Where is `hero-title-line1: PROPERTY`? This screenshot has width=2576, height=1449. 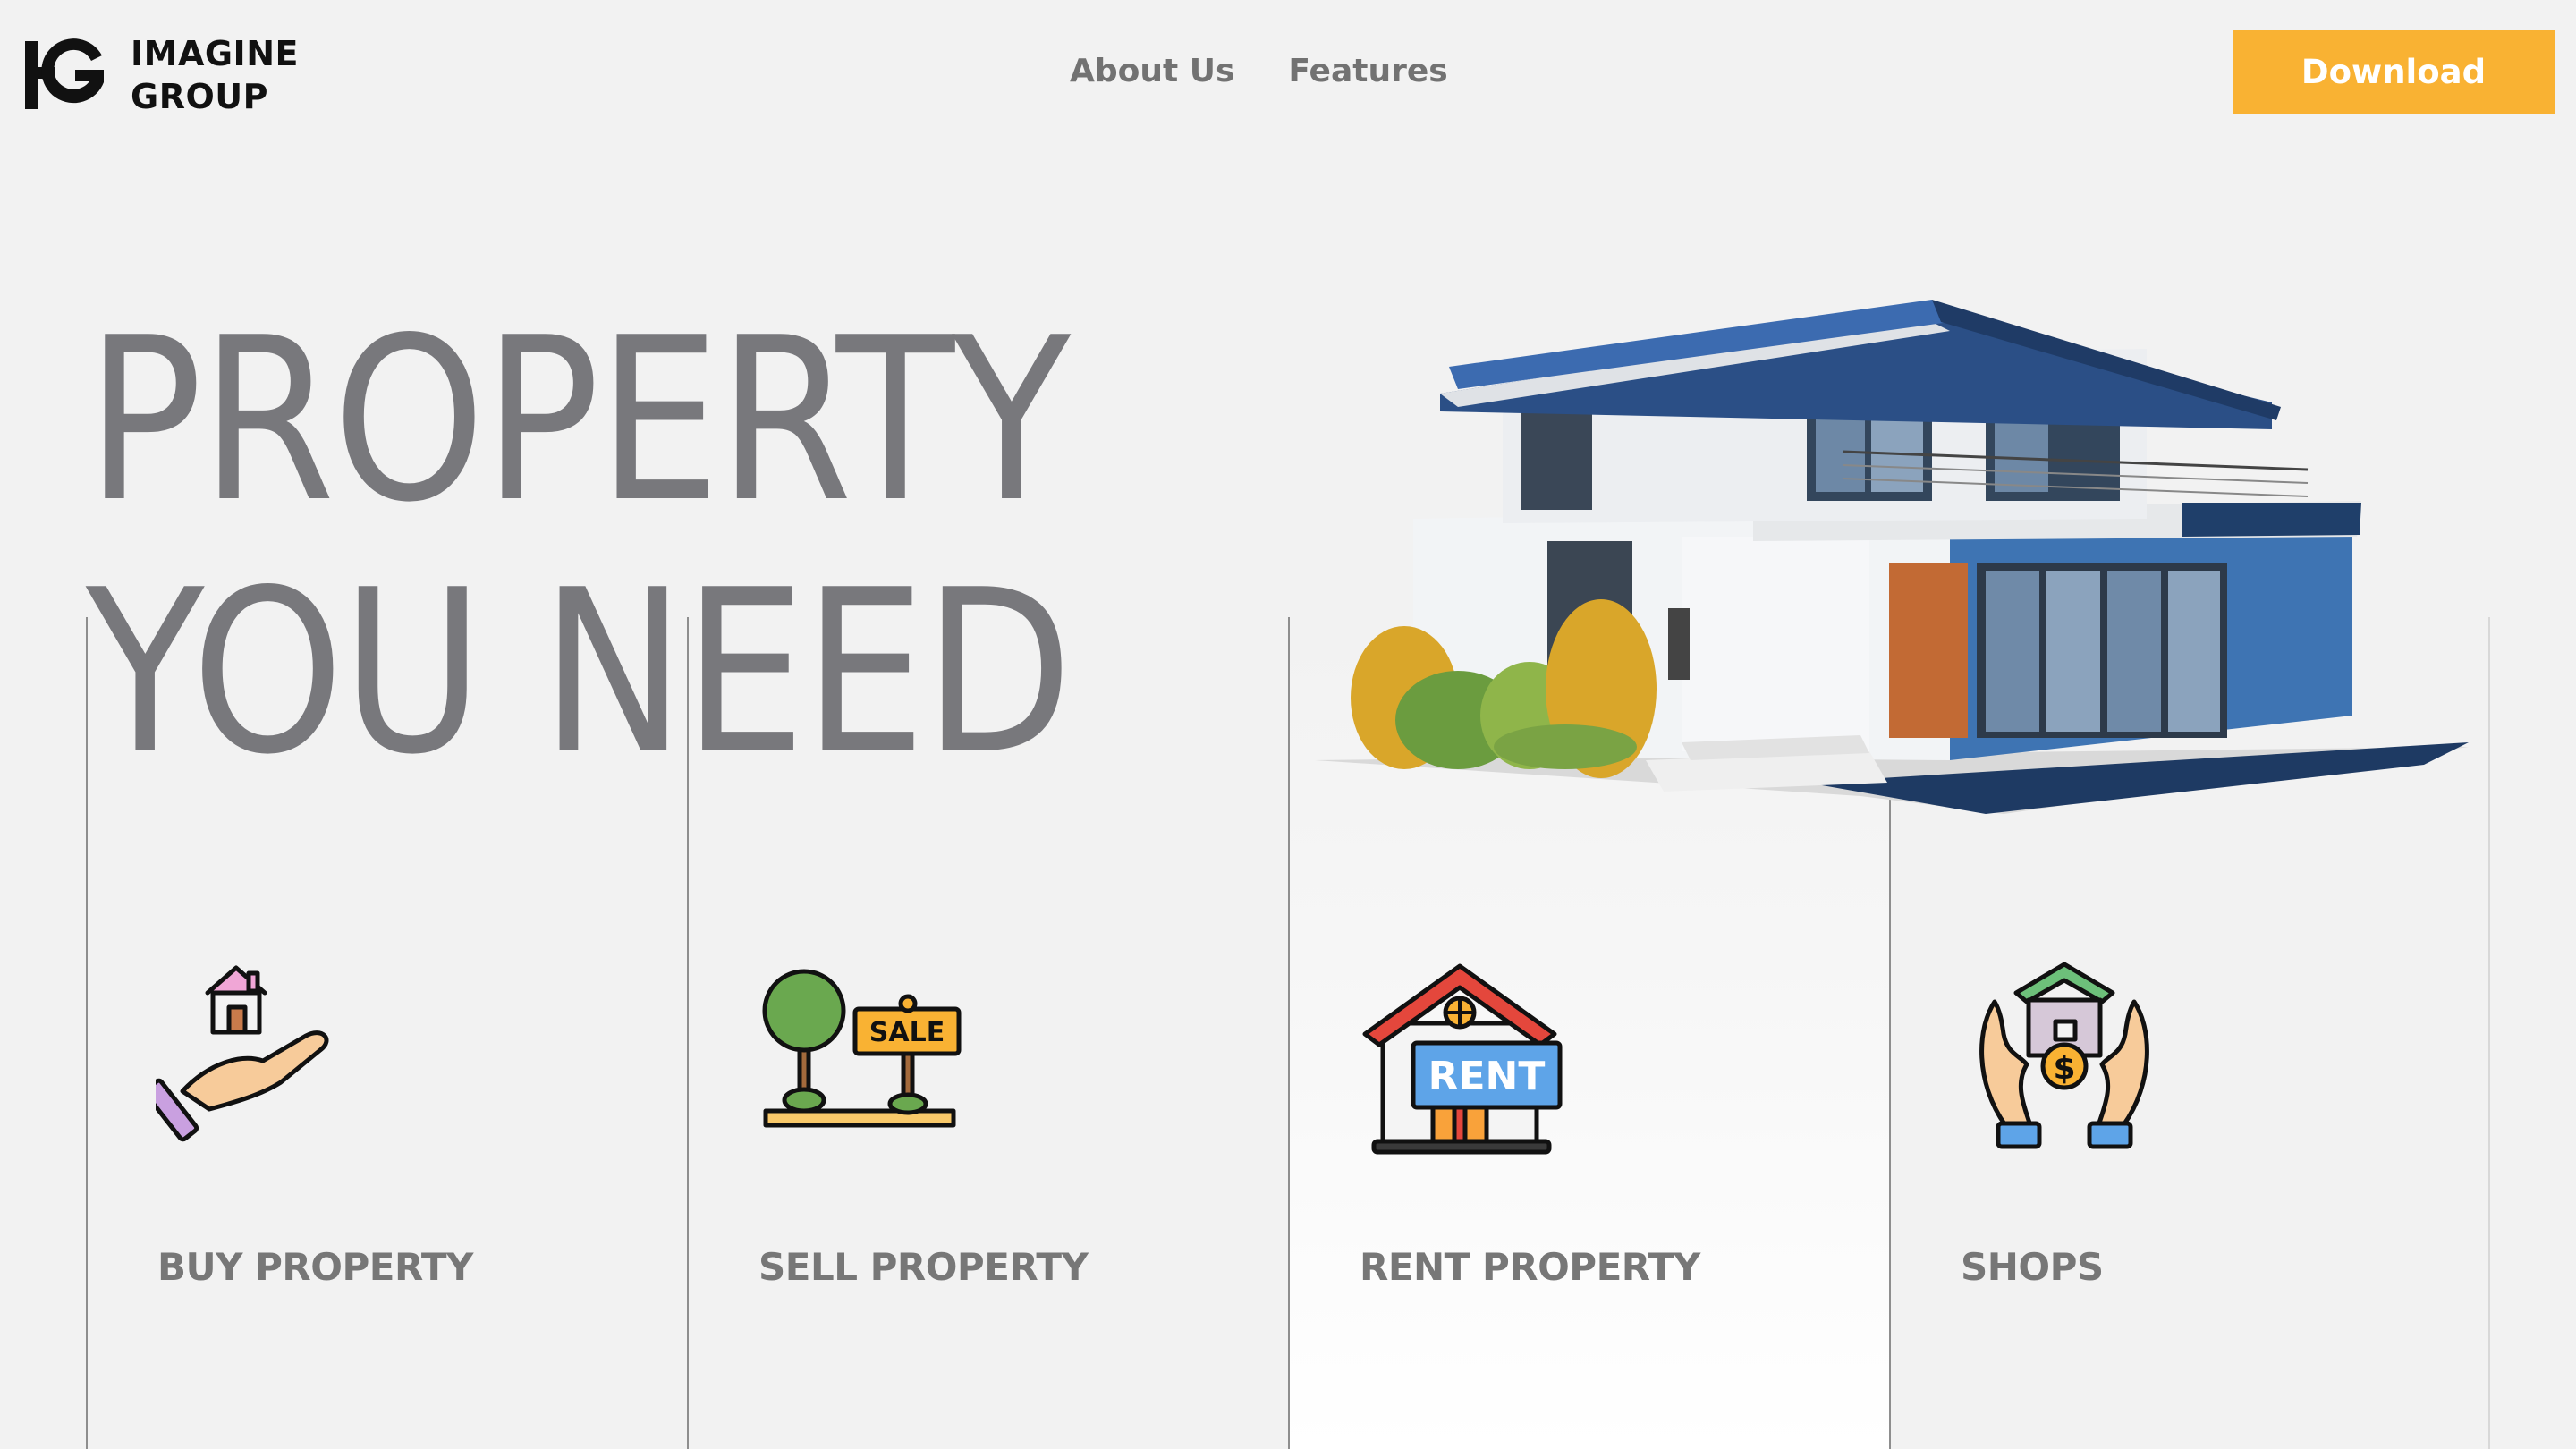
hero-title-line1: PROPERTY is located at coordinates (578, 421).